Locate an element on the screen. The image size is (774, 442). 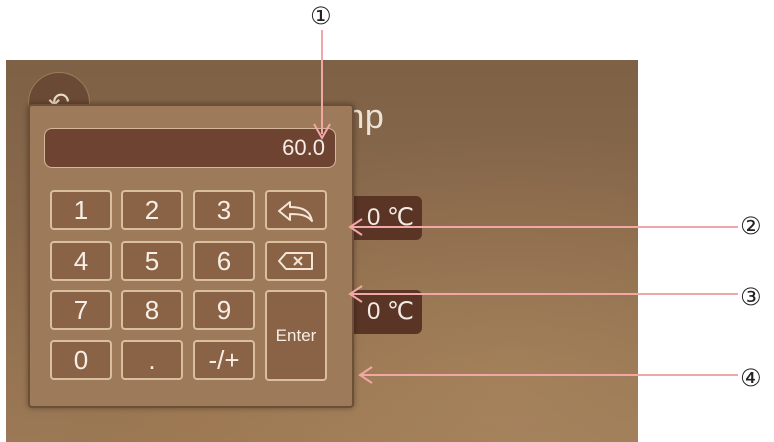
callout-3: ③ is located at coordinates (751, 297).